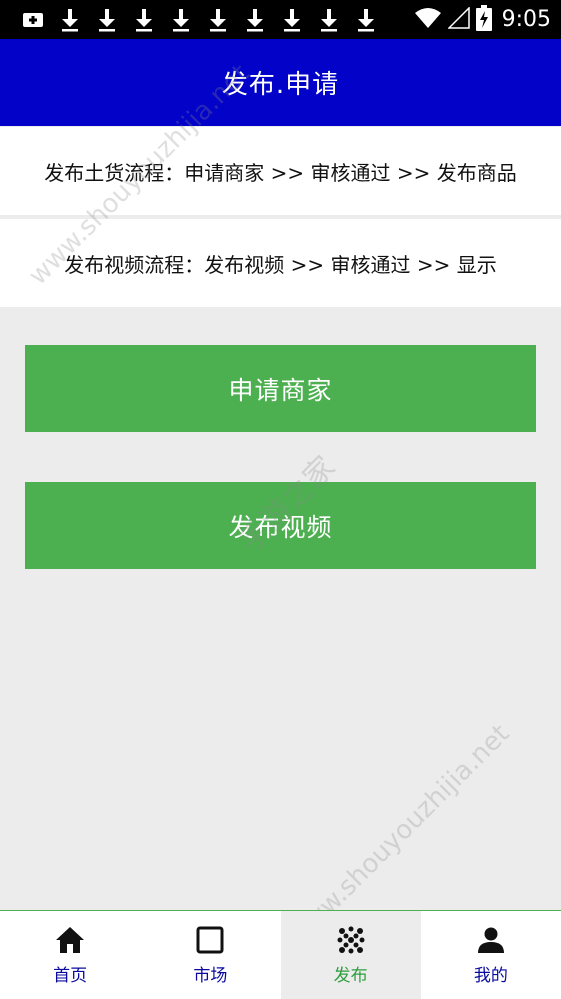  I want to click on dots-grid-icon, so click(351, 940).